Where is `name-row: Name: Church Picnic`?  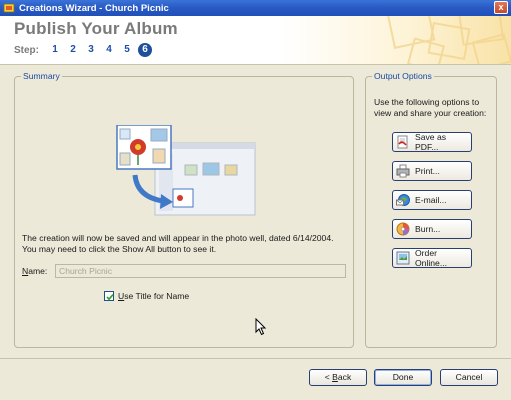
name-row: Name: Church Picnic is located at coordinates (184, 271).